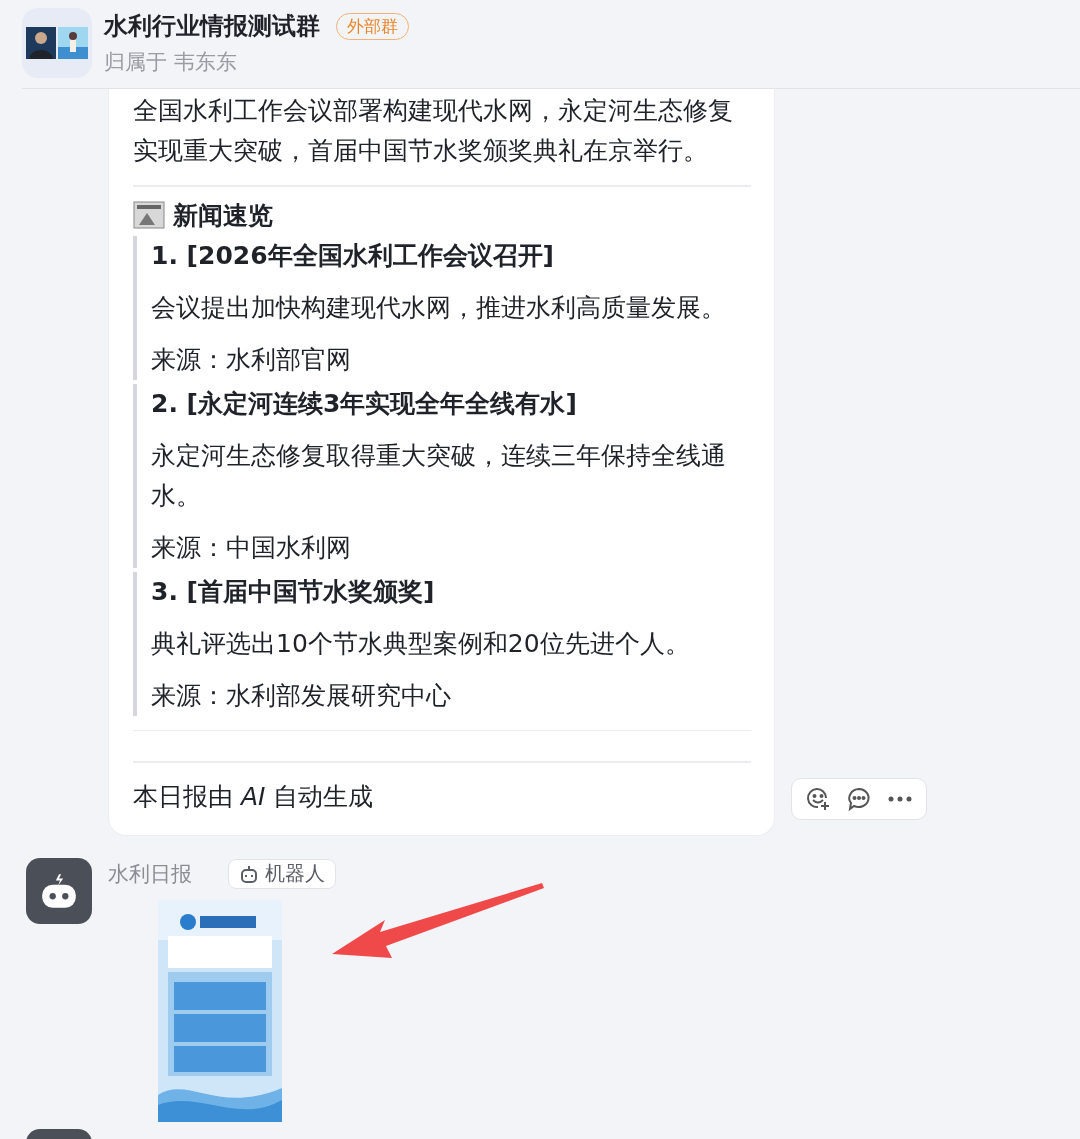 This screenshot has height=1139, width=1080. Describe the element at coordinates (818, 799) in the screenshot. I see `add-reaction-icon` at that location.